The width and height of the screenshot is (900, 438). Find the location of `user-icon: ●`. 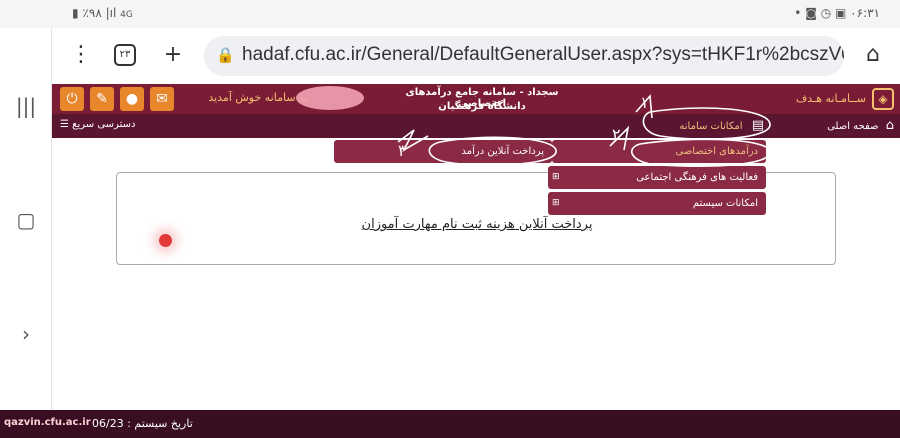

user-icon: ● is located at coordinates (132, 99).